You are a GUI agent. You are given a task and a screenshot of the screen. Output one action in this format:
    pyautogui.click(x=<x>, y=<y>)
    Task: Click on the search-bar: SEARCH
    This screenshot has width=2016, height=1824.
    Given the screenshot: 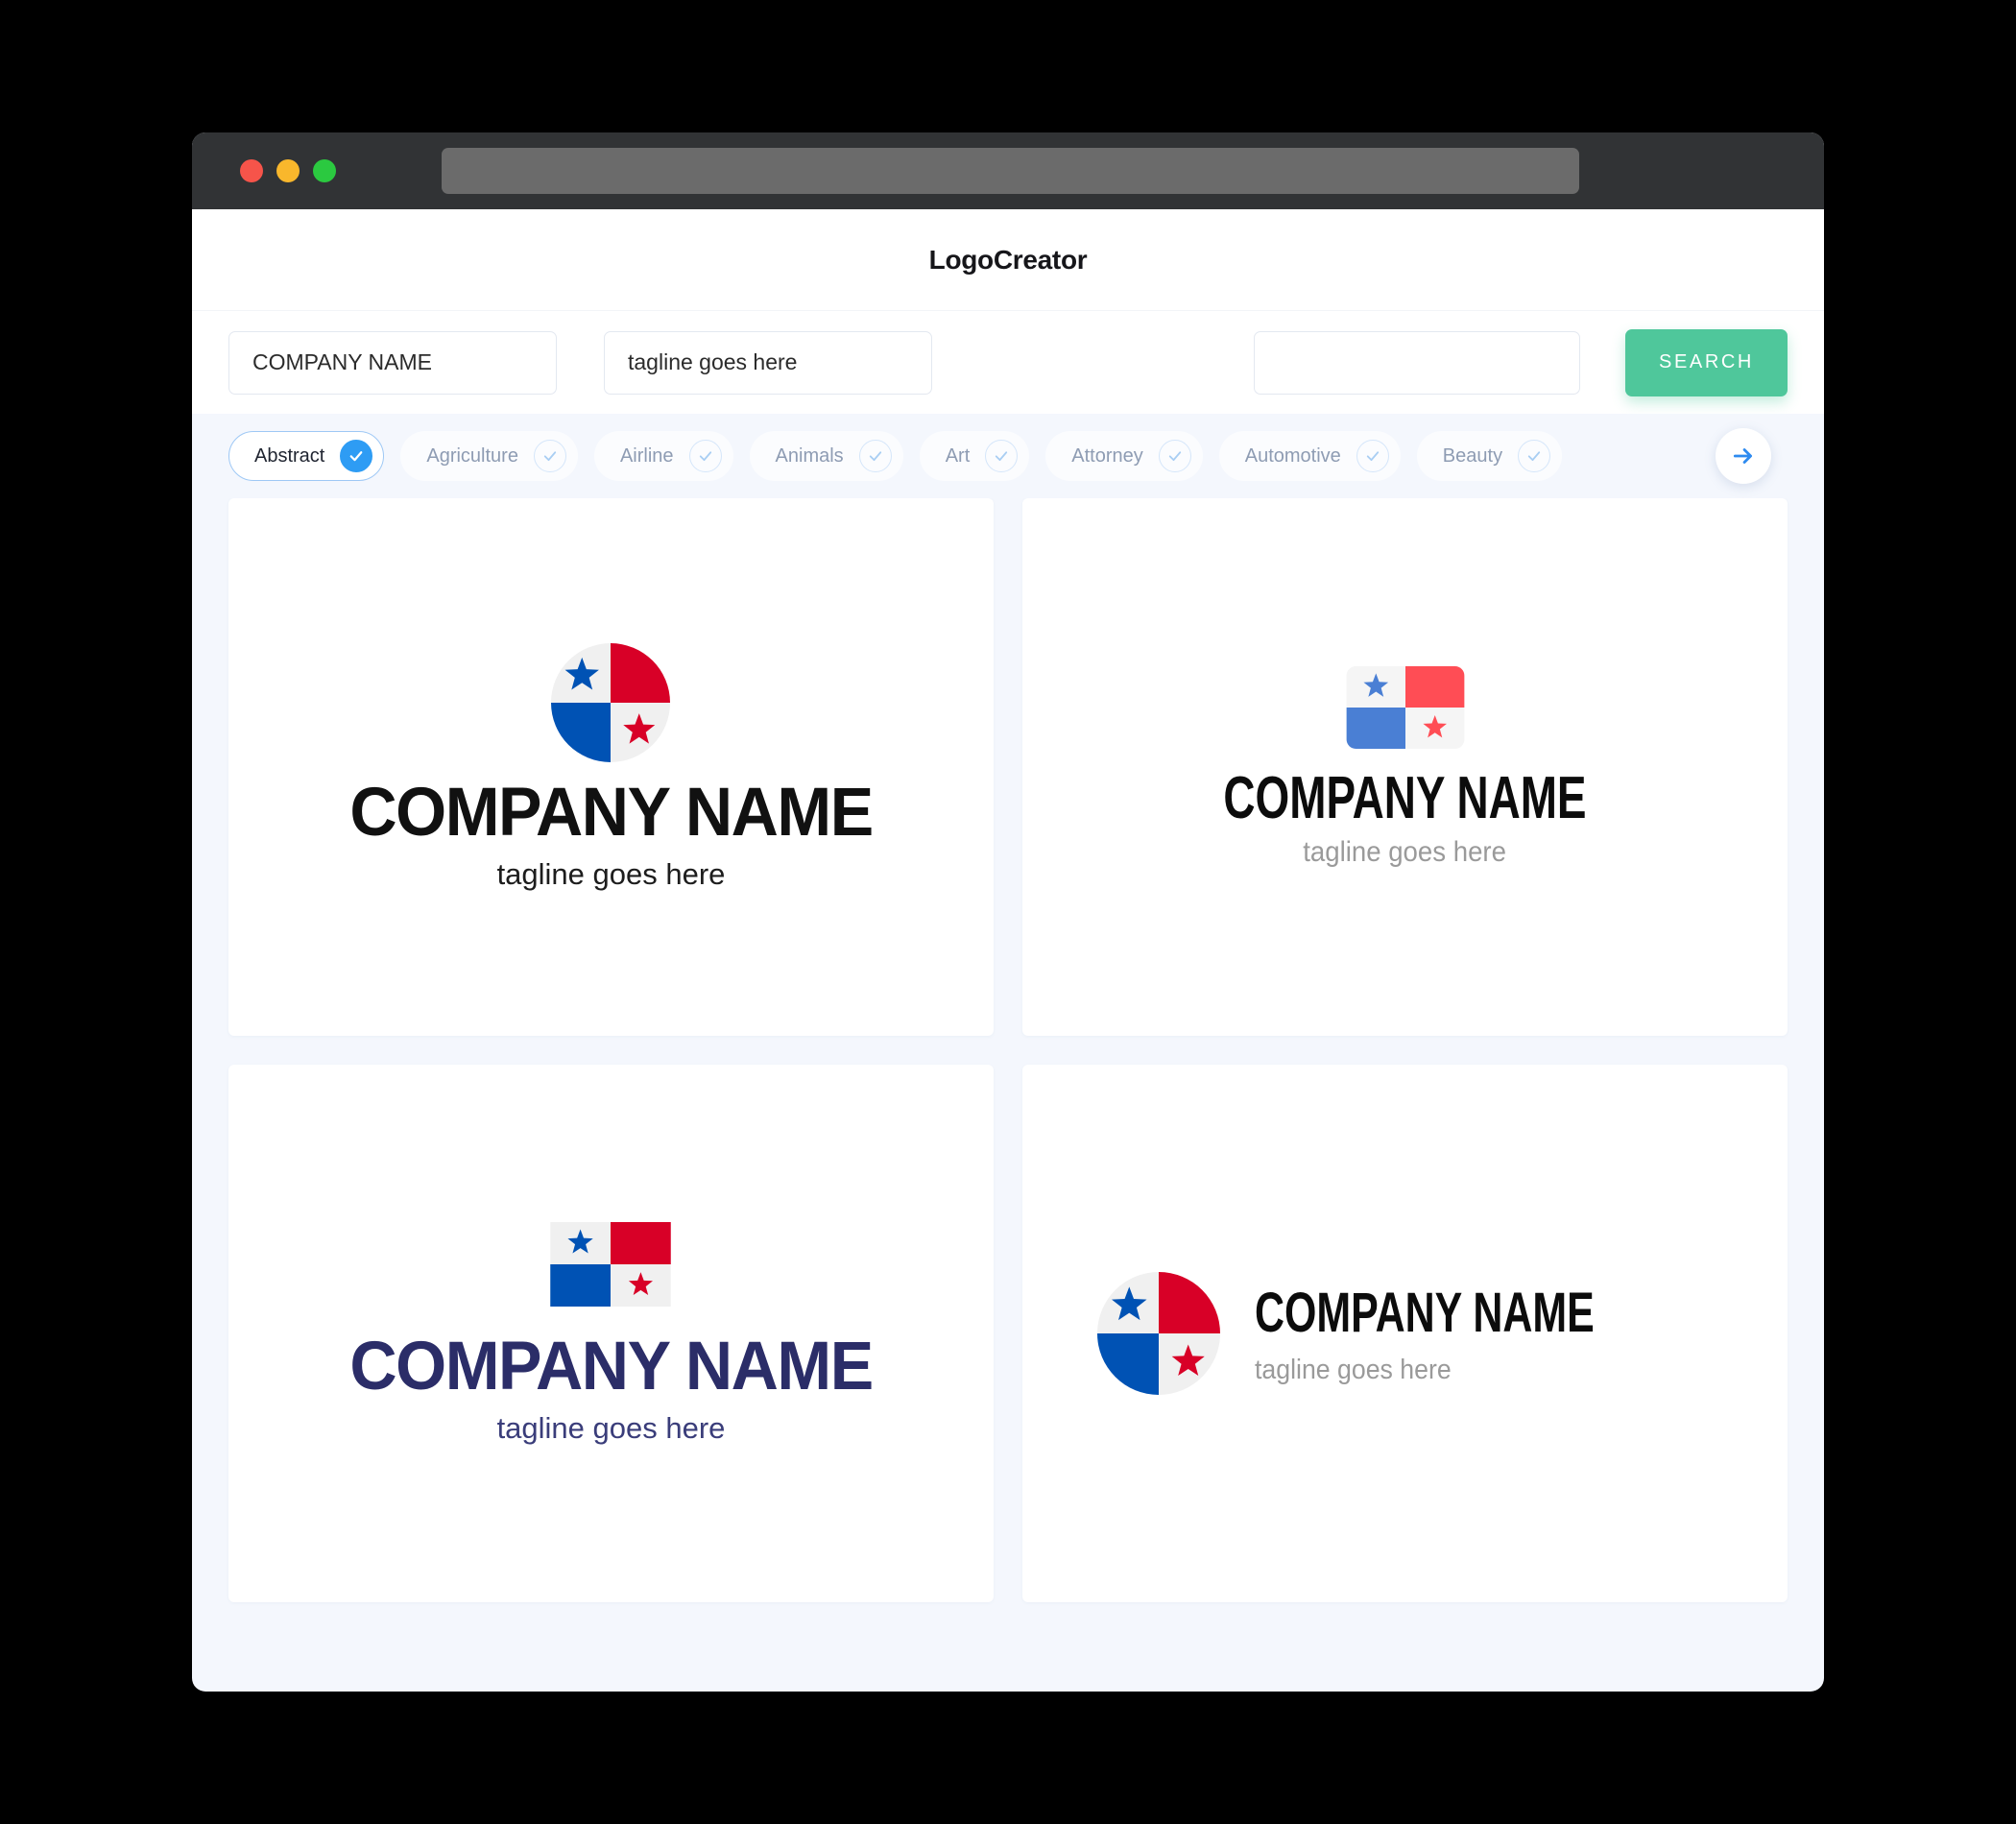 What is the action you would take?
    pyautogui.click(x=1008, y=362)
    